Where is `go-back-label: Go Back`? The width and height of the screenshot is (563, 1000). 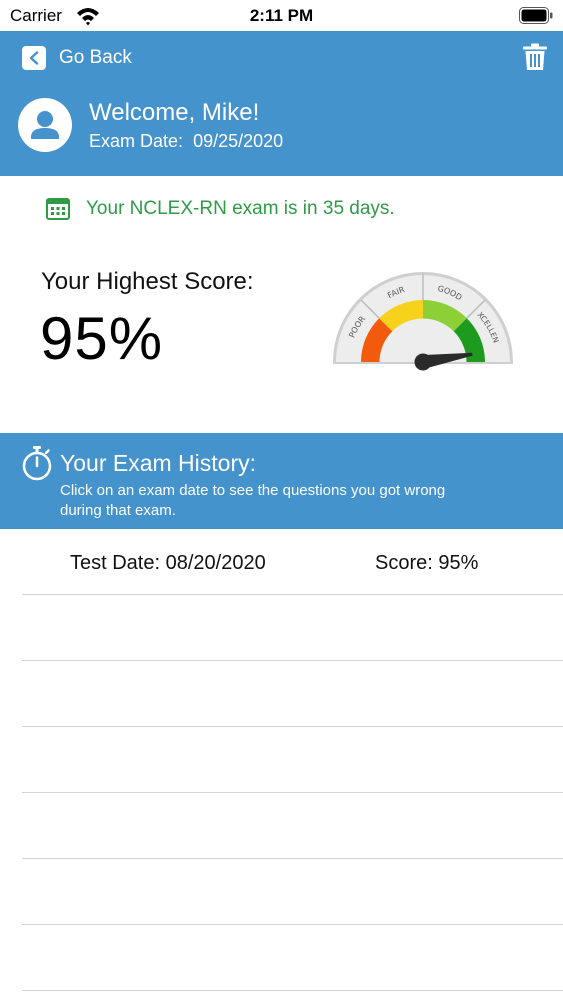
go-back-label: Go Back is located at coordinates (95, 57).